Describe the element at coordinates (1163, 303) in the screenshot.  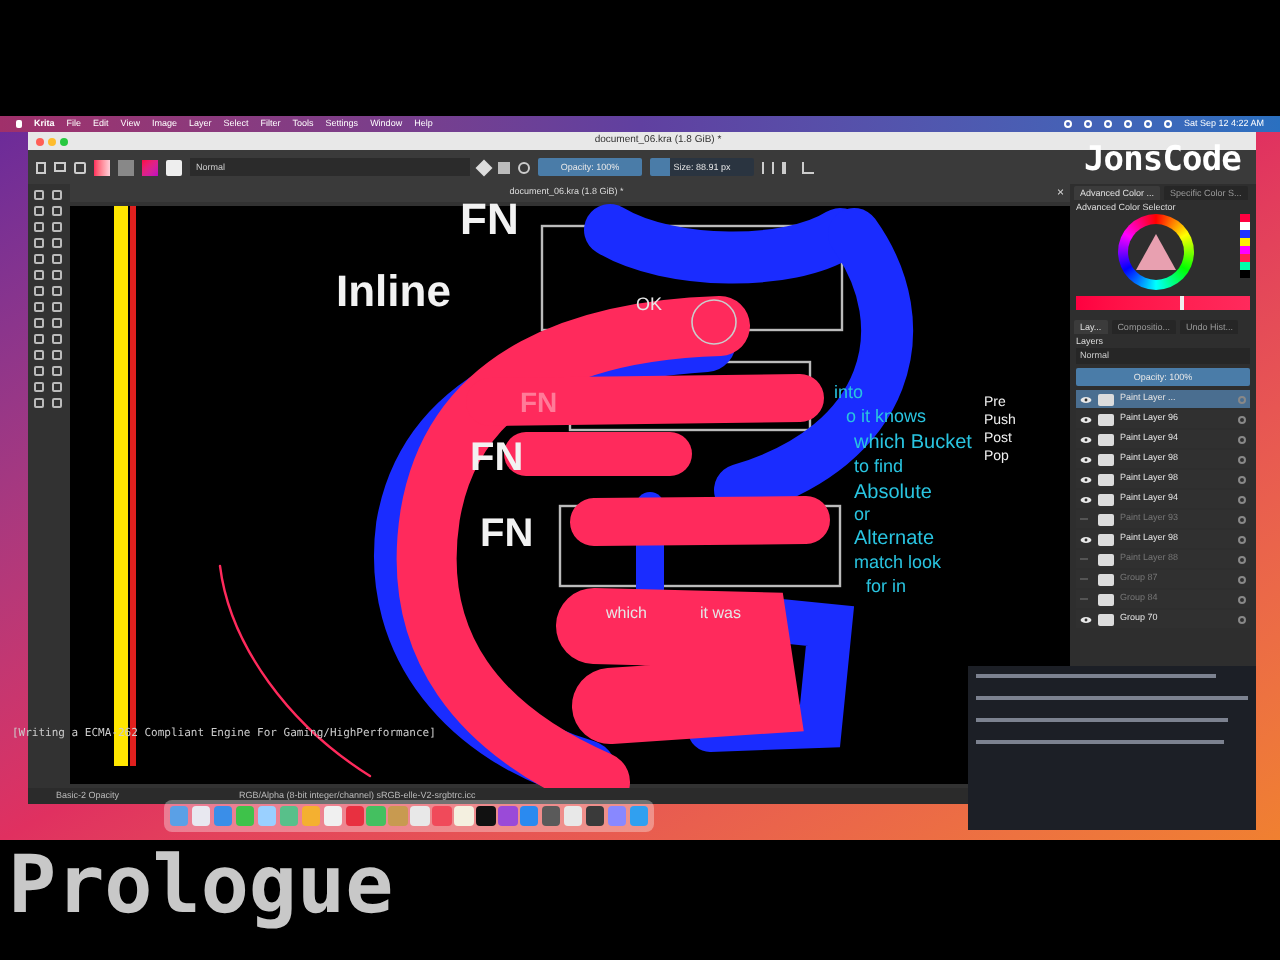
I see `hue-slider` at that location.